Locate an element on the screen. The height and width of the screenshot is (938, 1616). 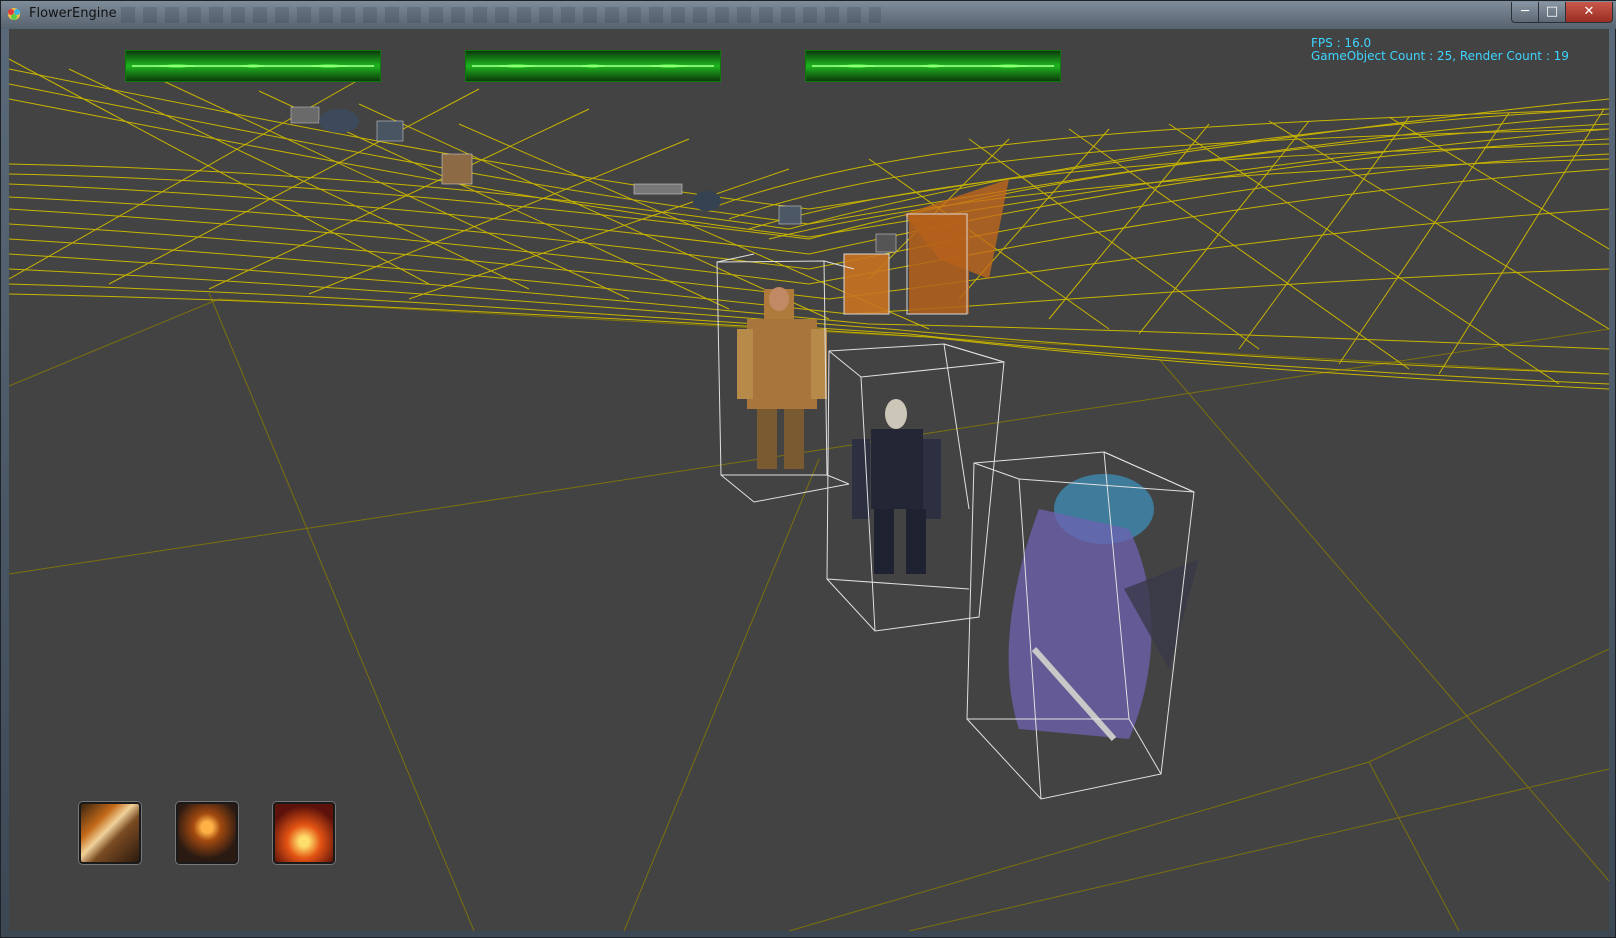
minimize-button: ─ is located at coordinates (1525, 12).